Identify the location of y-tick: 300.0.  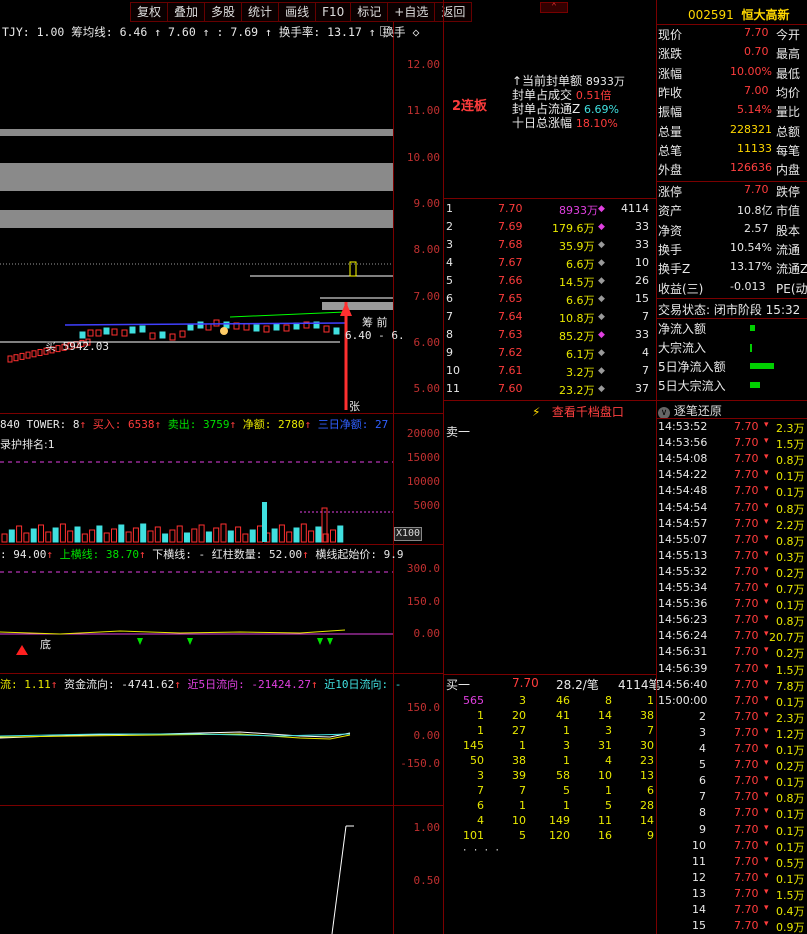
(423, 568).